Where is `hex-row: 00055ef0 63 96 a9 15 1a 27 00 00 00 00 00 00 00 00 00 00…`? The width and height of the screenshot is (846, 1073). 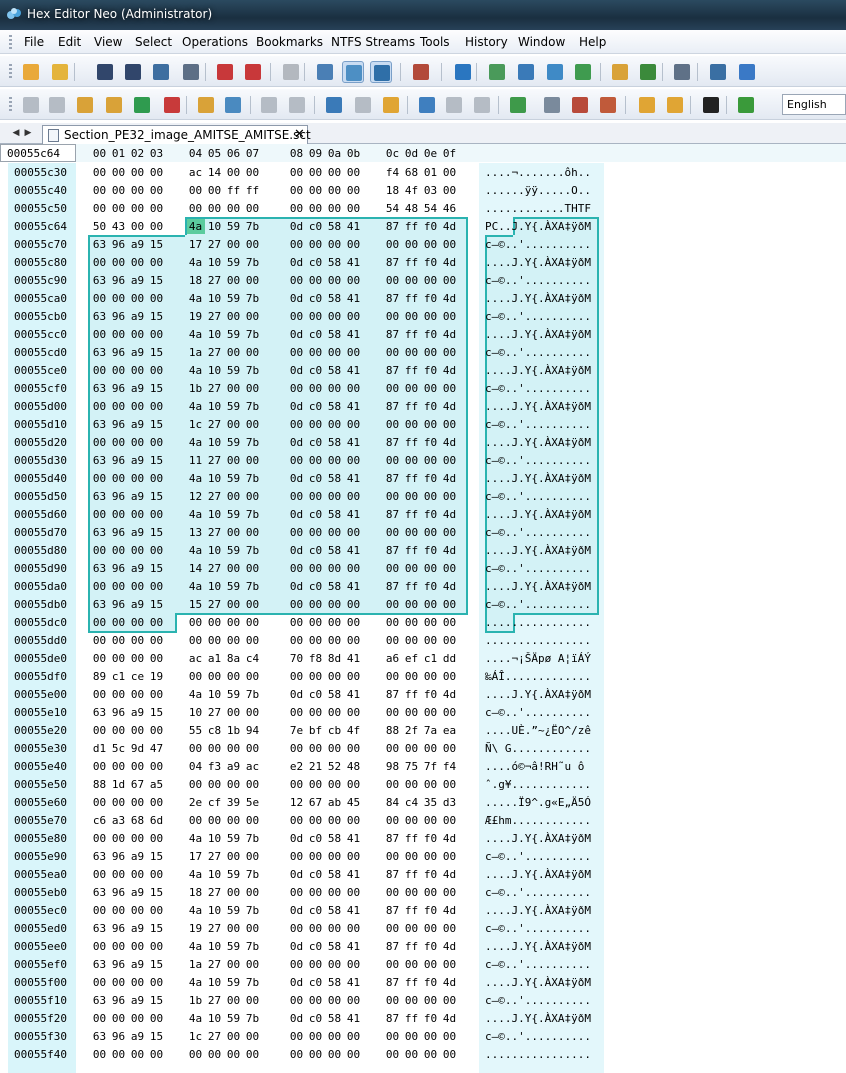
hex-row: 00055ef0 63 96 a9 15 1a 27 00 00 00 00 00 00 00 00 00 00… is located at coordinates (423, 964).